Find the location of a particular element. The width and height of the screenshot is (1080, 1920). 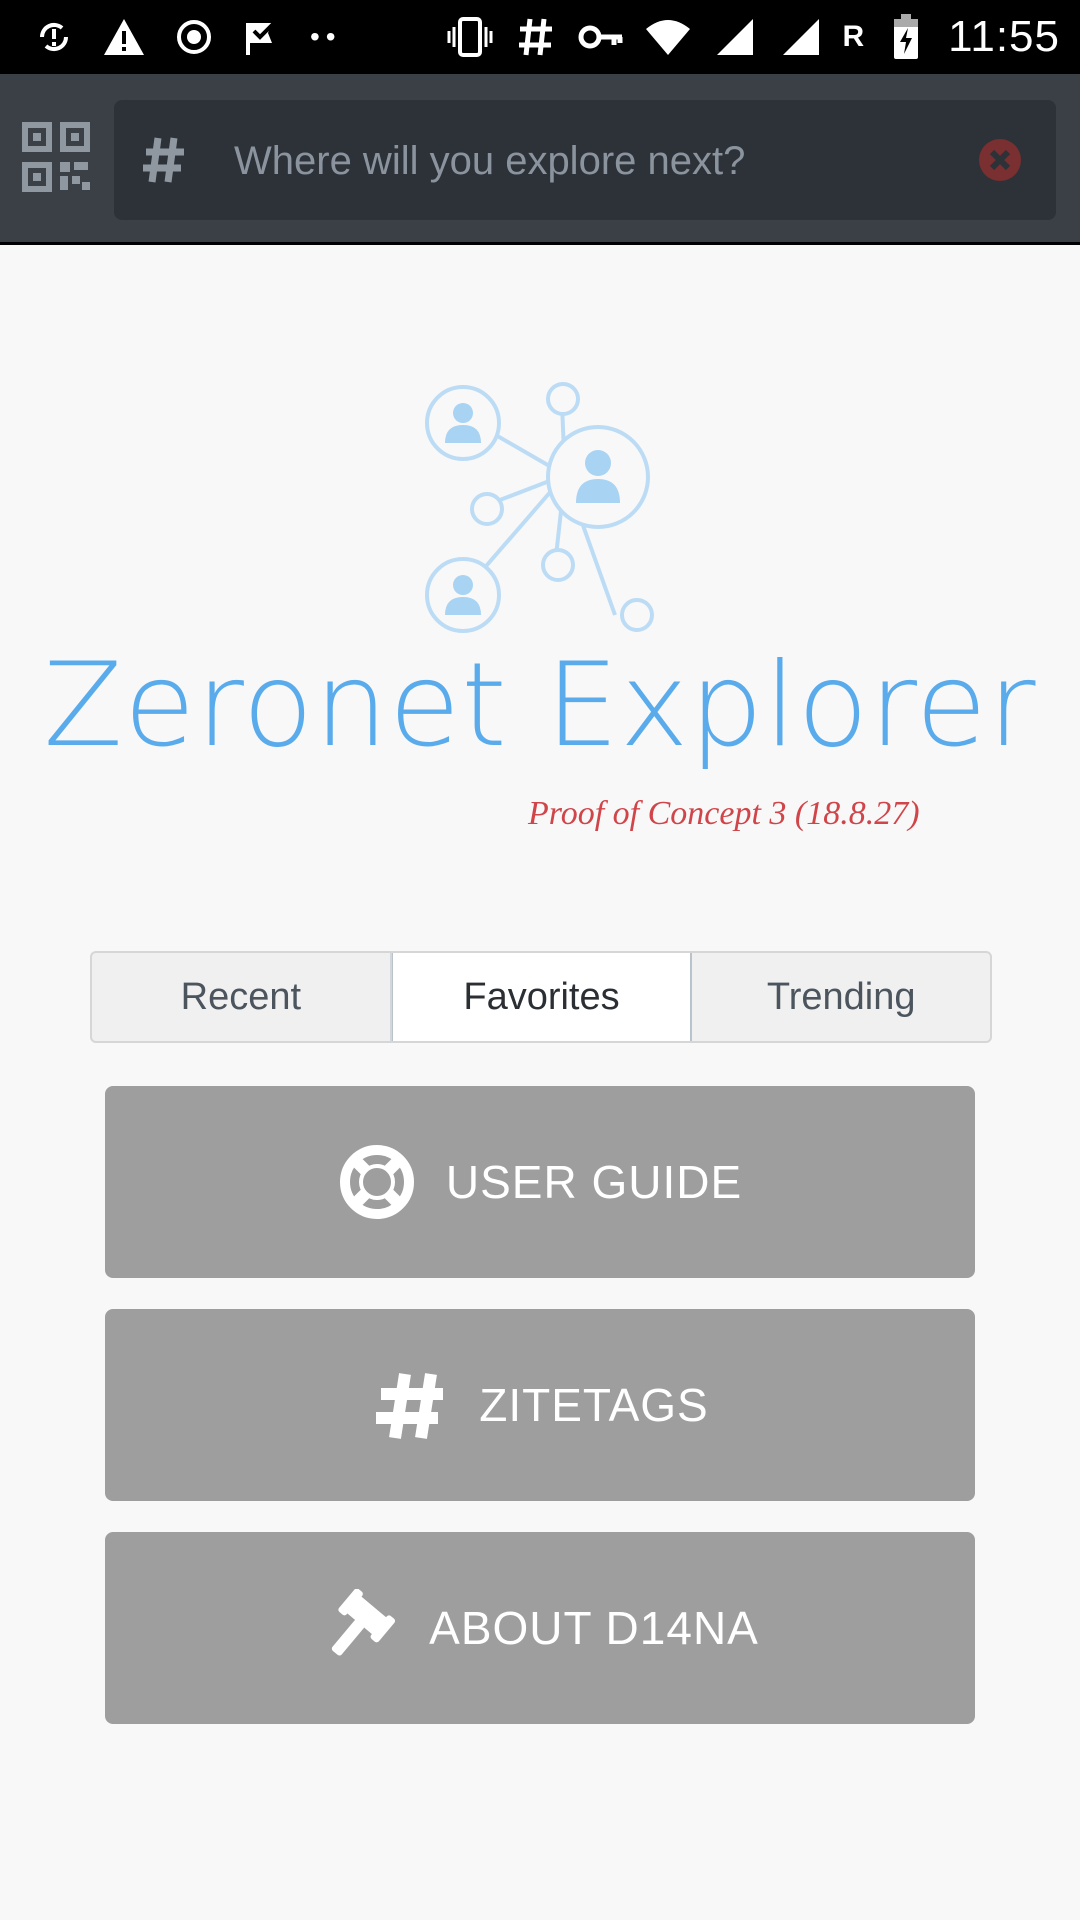

vibrate-icon is located at coordinates (470, 37).